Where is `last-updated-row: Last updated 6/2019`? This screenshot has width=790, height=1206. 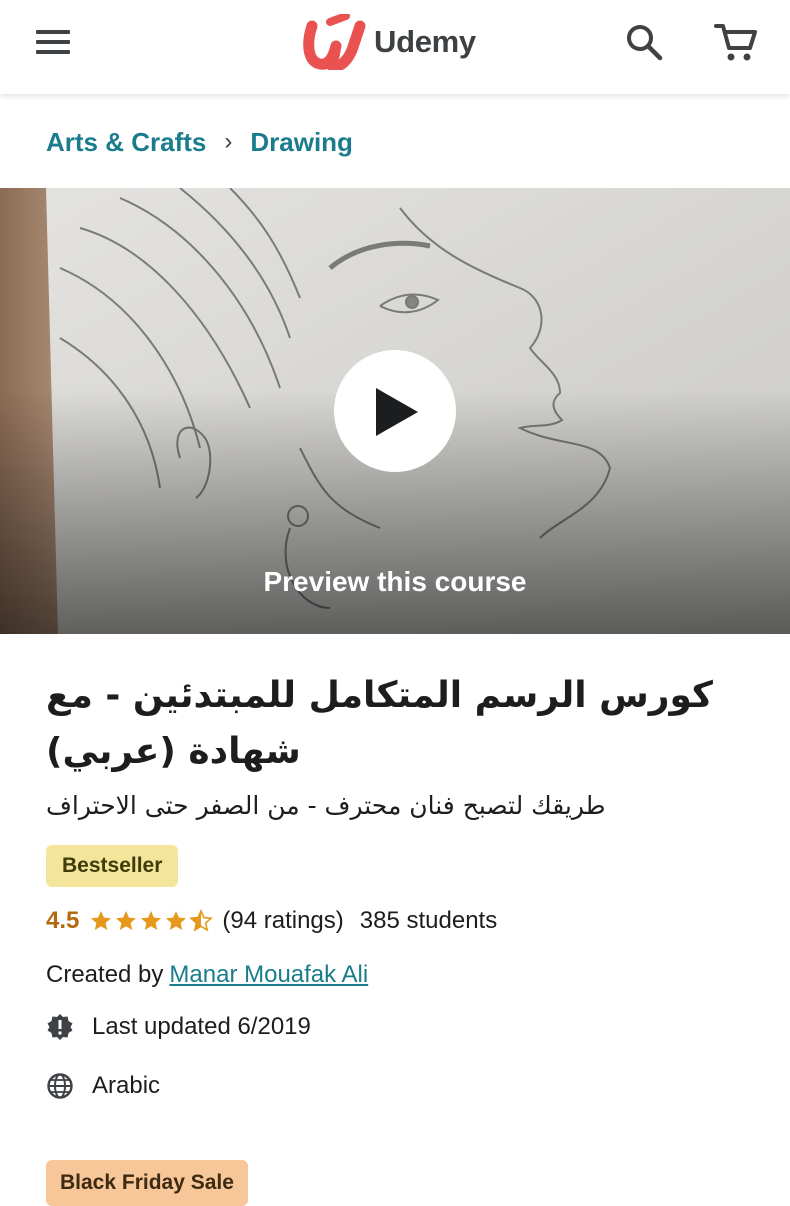 last-updated-row: Last updated 6/2019 is located at coordinates (178, 1027).